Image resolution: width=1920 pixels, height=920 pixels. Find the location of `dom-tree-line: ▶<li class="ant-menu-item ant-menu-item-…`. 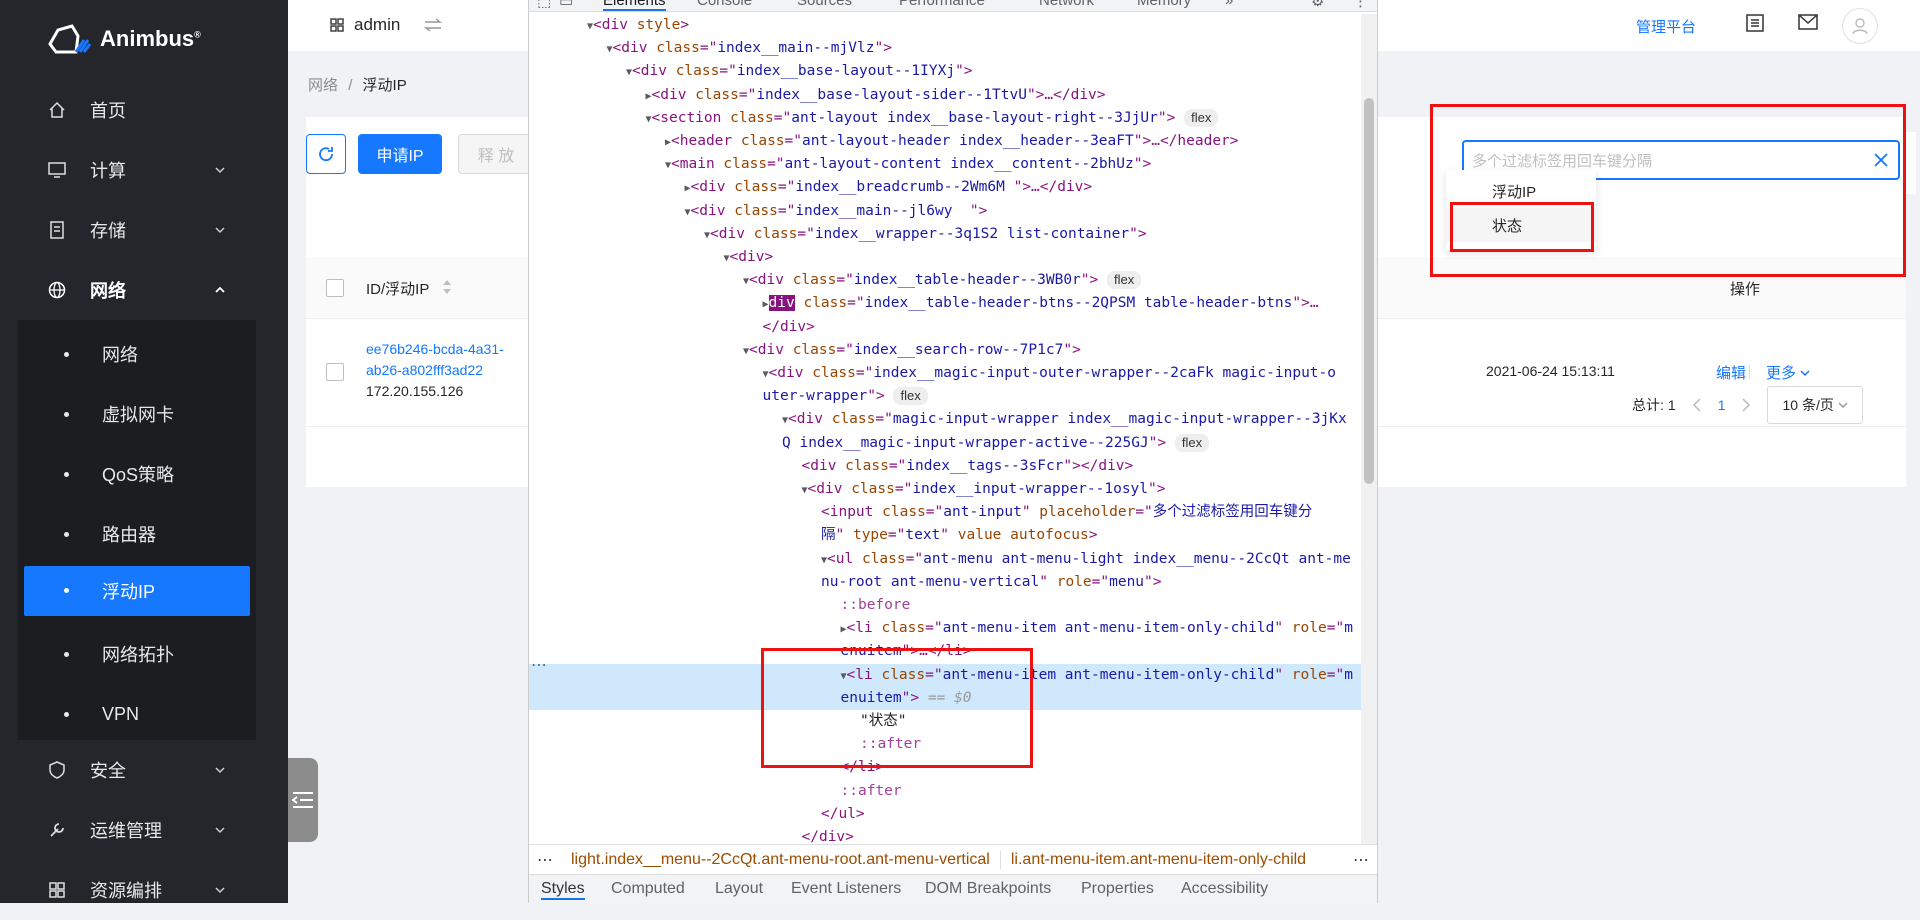

dom-tree-line: ▶<li class="ant-menu-item ant-menu-item-… is located at coordinates (945, 628).